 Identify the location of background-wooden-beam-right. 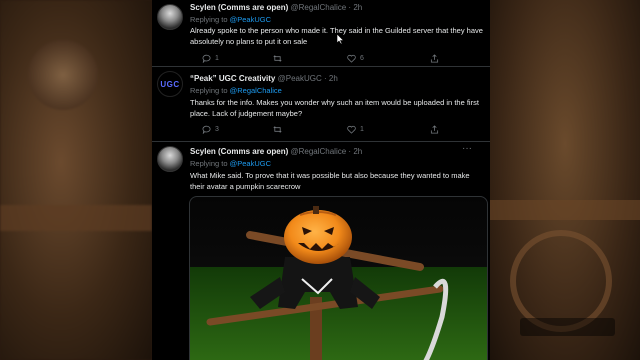
(565, 210).